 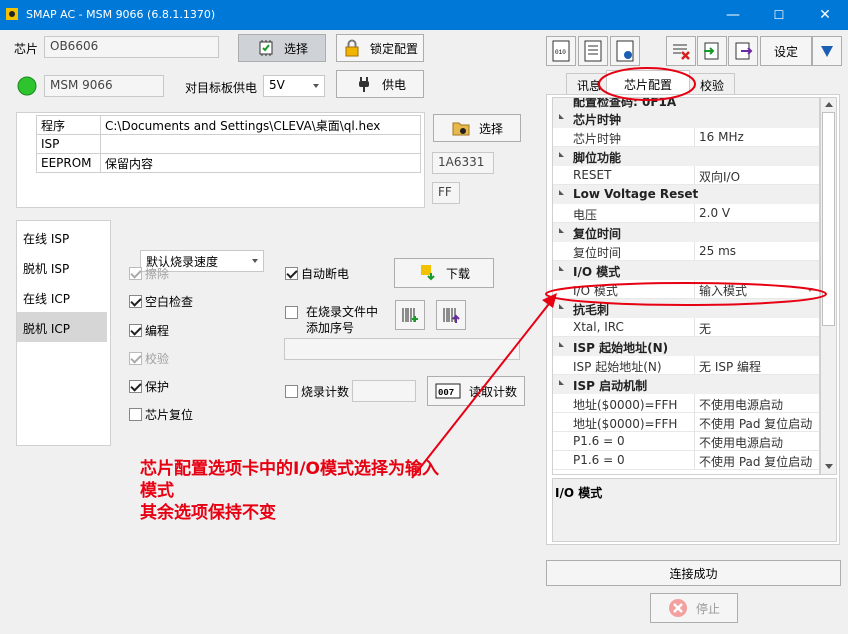 I want to click on toolbar-delete-button, so click(x=681, y=51).